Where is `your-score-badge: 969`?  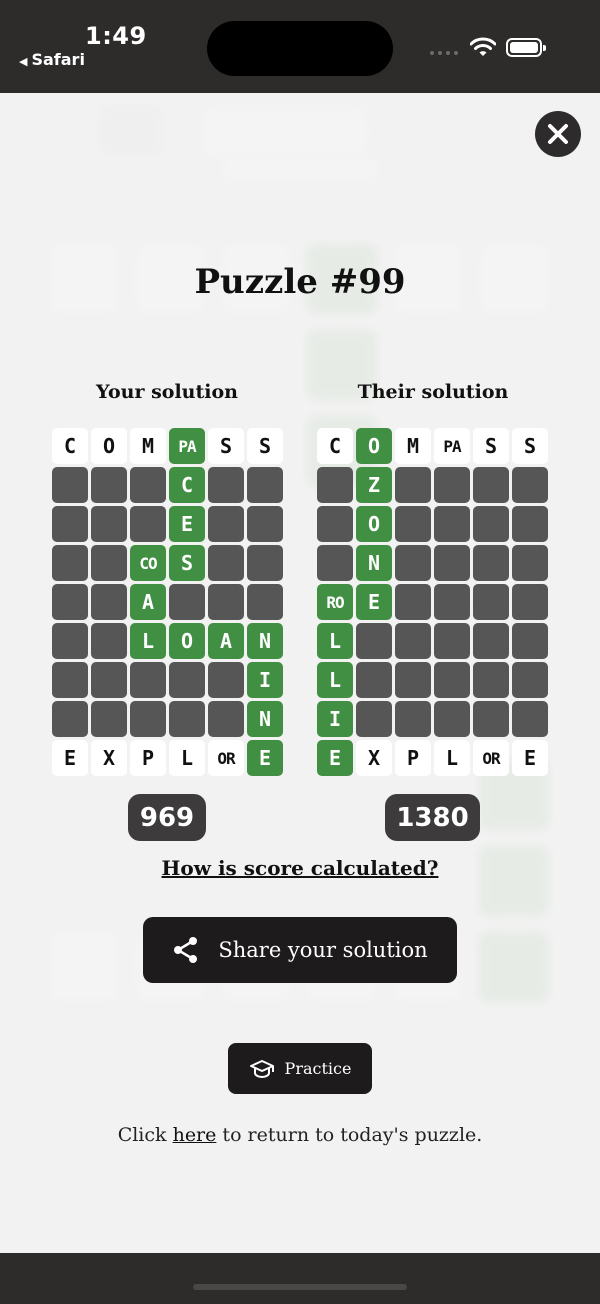
your-score-badge: 969 is located at coordinates (167, 817).